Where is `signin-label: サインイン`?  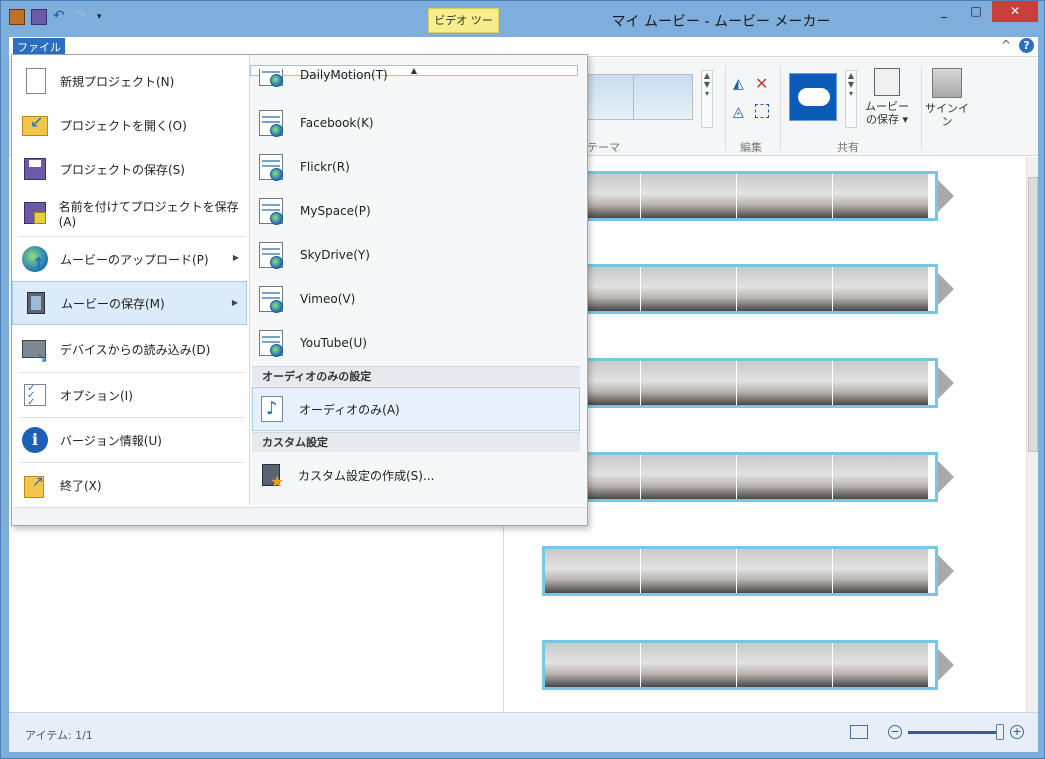
signin-label: サインイン is located at coordinates (947, 115).